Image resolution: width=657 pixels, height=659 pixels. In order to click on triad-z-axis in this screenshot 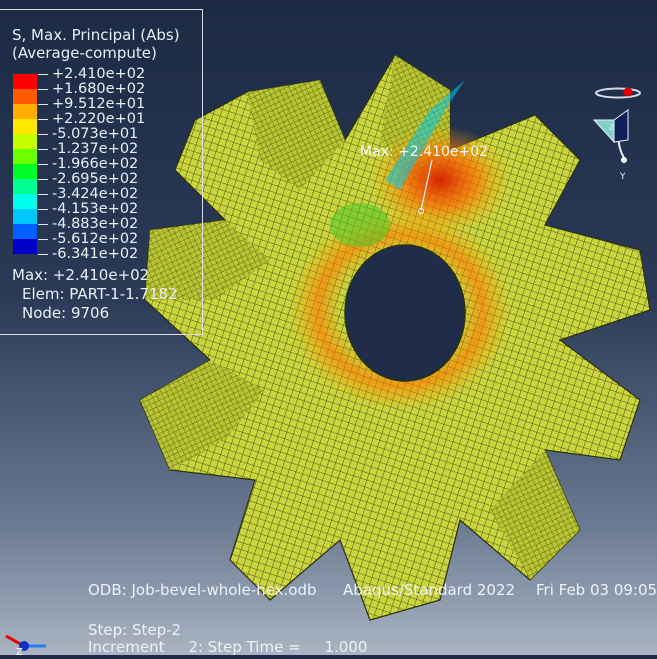, I will do `click(621, 126)`.